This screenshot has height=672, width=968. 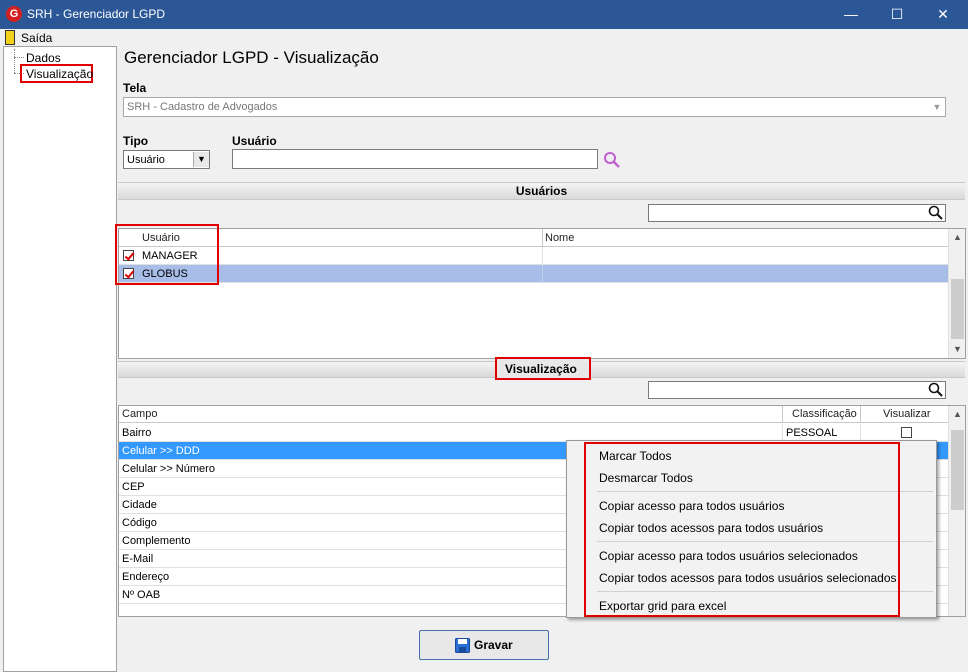 I want to click on save-button: Gravar, so click(x=484, y=645).